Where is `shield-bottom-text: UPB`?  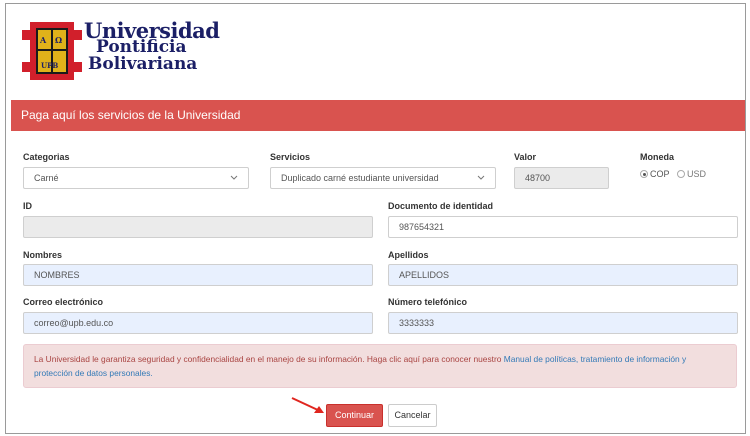
shield-bottom-text: UPB is located at coordinates (50, 65).